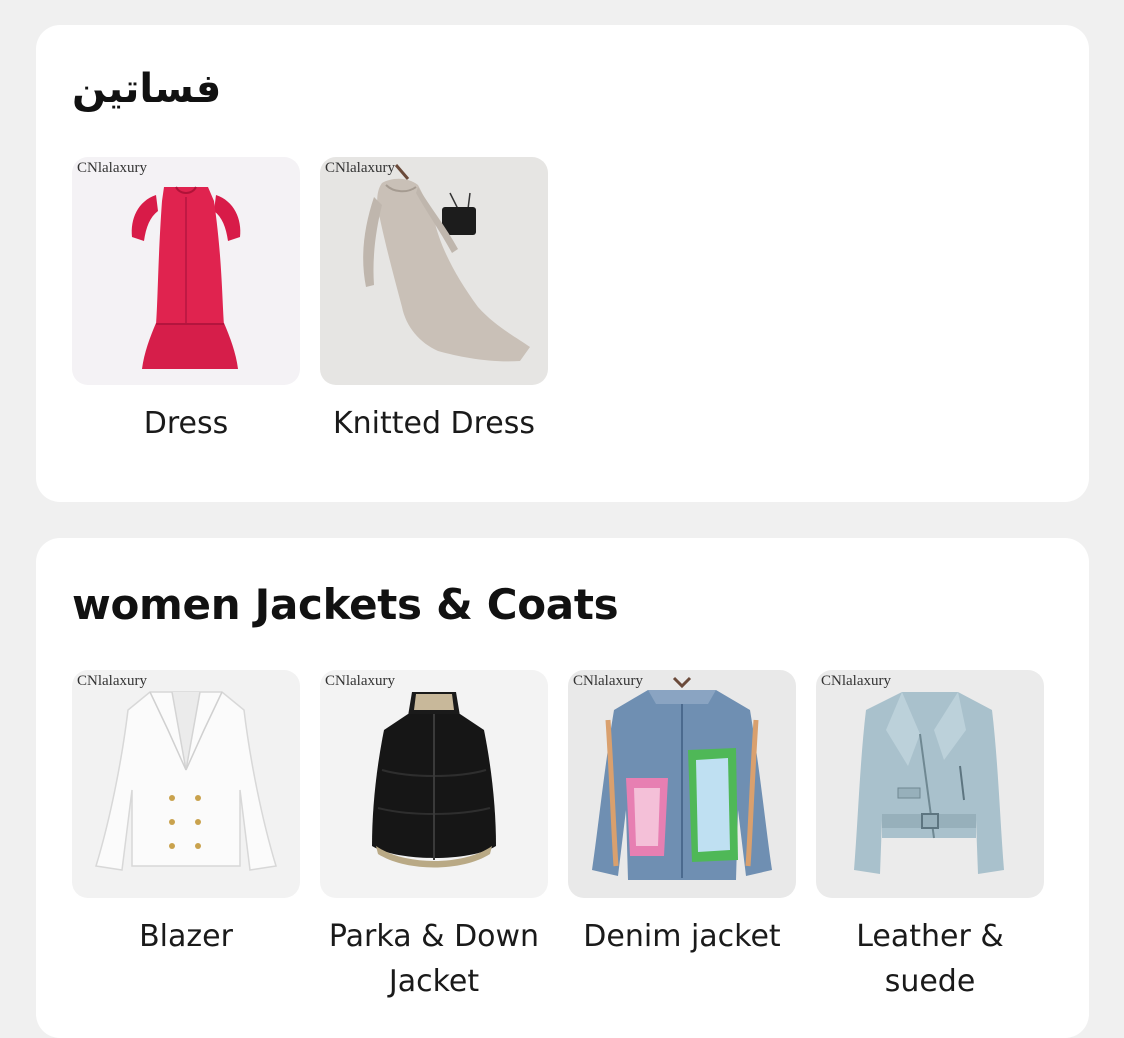 The height and width of the screenshot is (1038, 1124). I want to click on category-item-parka-down-jacket: CNlalaxury Parka & Down Jacket, so click(434, 837).